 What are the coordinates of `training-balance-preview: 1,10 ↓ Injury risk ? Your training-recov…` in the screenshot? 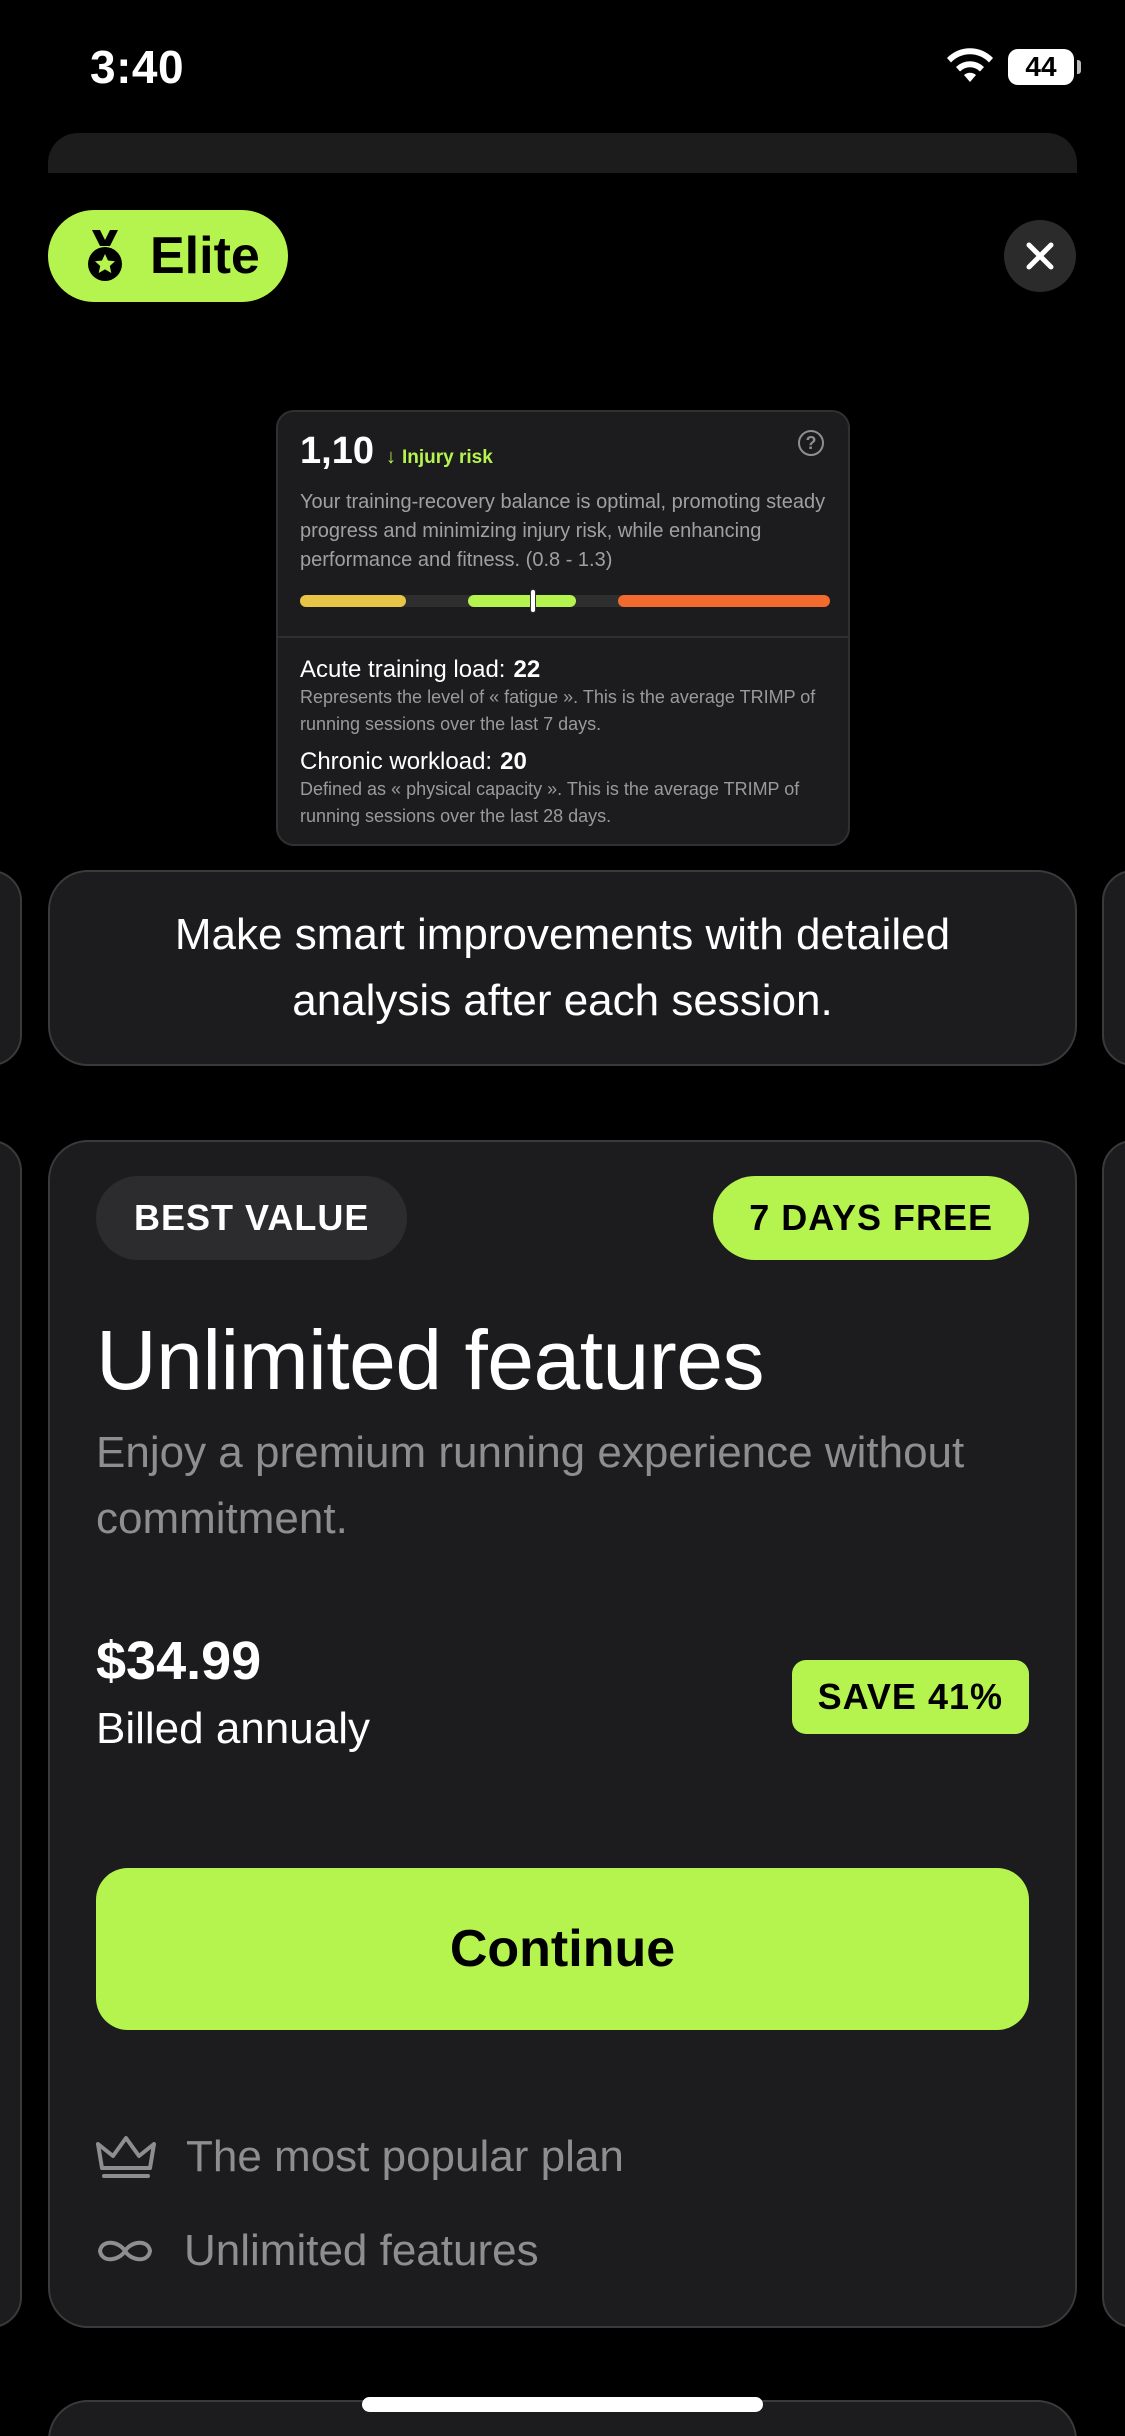 It's located at (563, 628).